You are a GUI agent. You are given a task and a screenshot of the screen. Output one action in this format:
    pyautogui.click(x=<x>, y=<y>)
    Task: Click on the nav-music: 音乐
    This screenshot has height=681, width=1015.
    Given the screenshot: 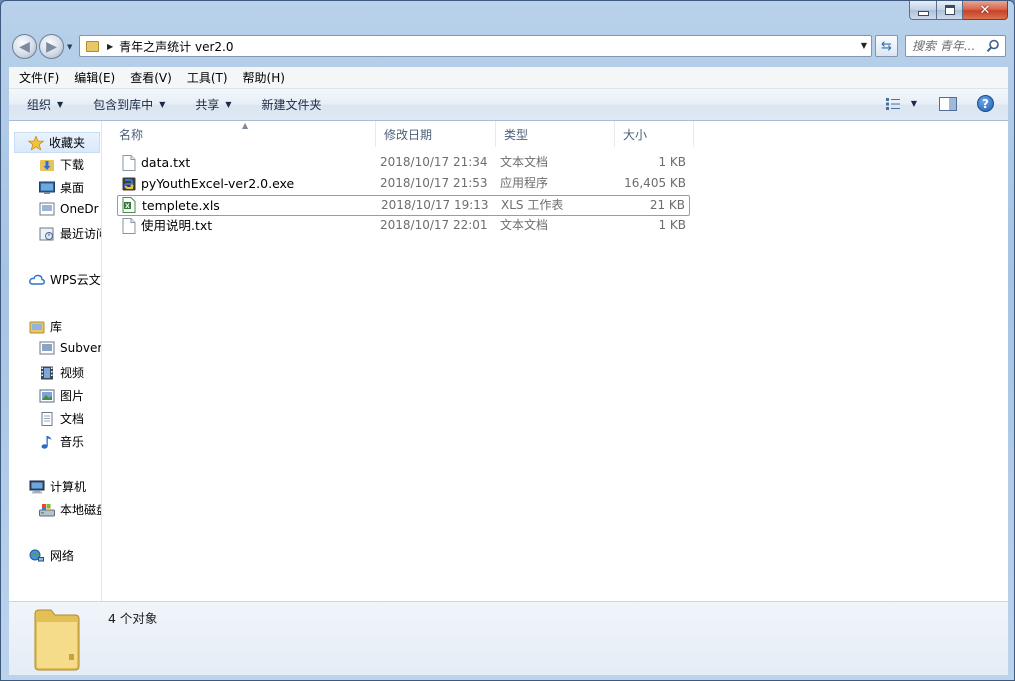 What is the action you would take?
    pyautogui.click(x=61, y=441)
    